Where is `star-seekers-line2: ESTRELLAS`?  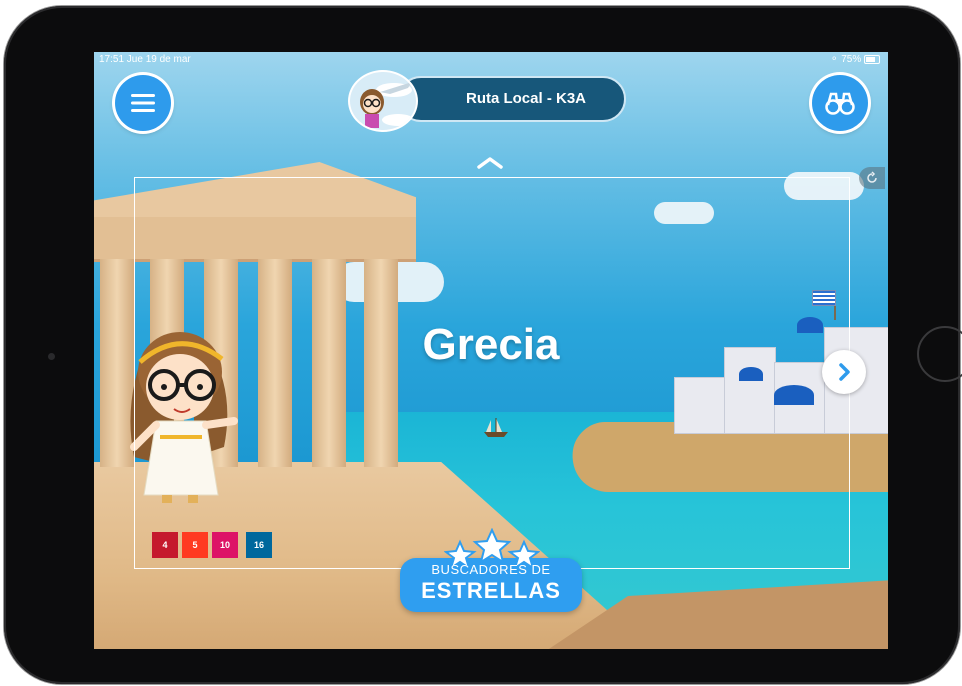 star-seekers-line2: ESTRELLAS is located at coordinates (491, 590).